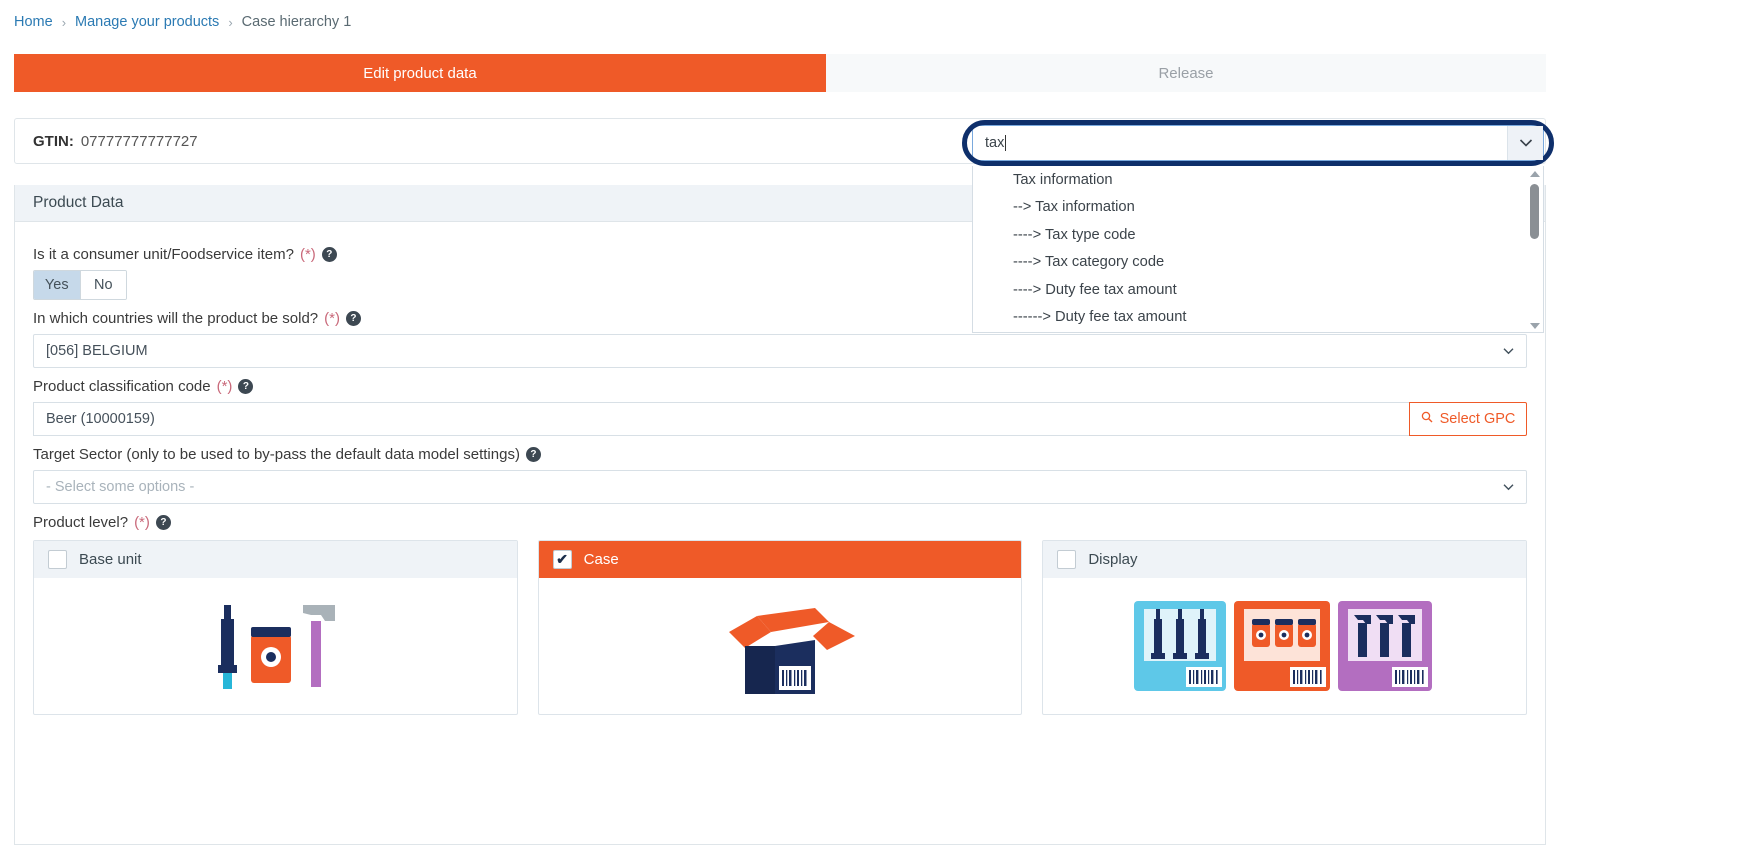  I want to click on product-level-card-base-unit-label: Base unit, so click(110, 559).